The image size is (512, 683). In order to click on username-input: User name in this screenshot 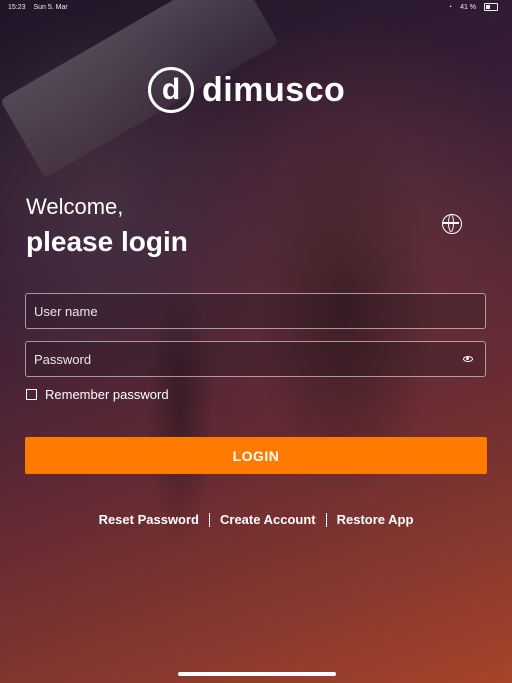, I will do `click(255, 311)`.